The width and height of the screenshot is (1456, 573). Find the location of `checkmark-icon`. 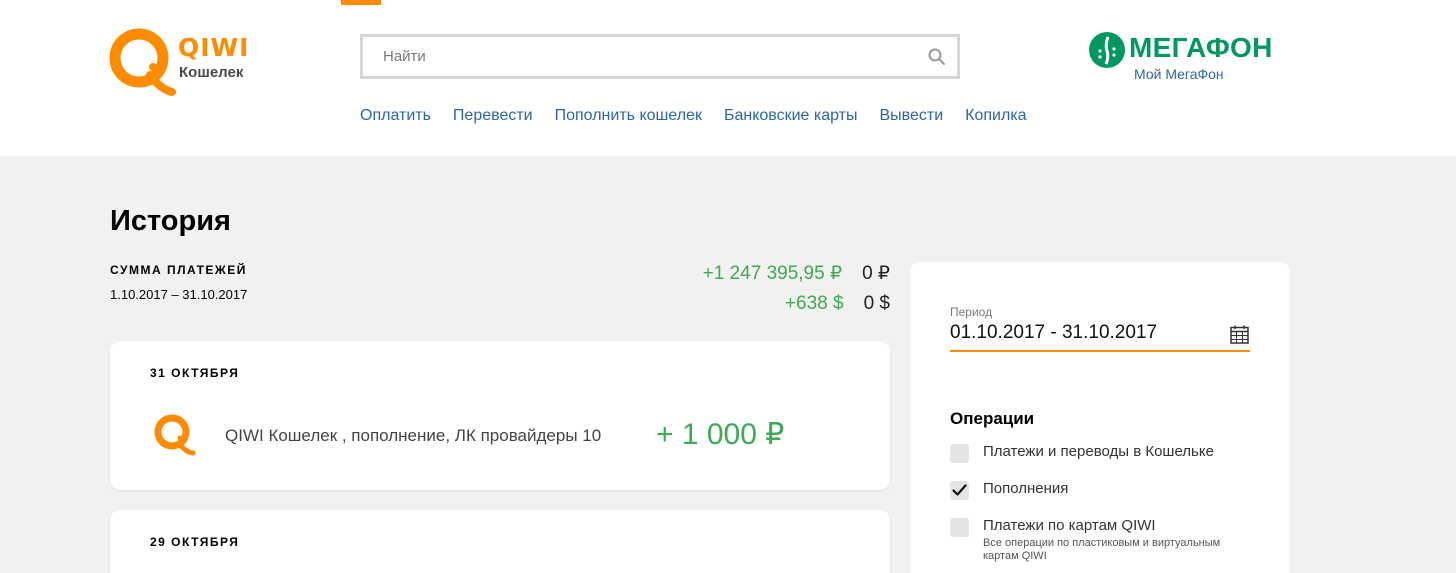

checkmark-icon is located at coordinates (959, 490).